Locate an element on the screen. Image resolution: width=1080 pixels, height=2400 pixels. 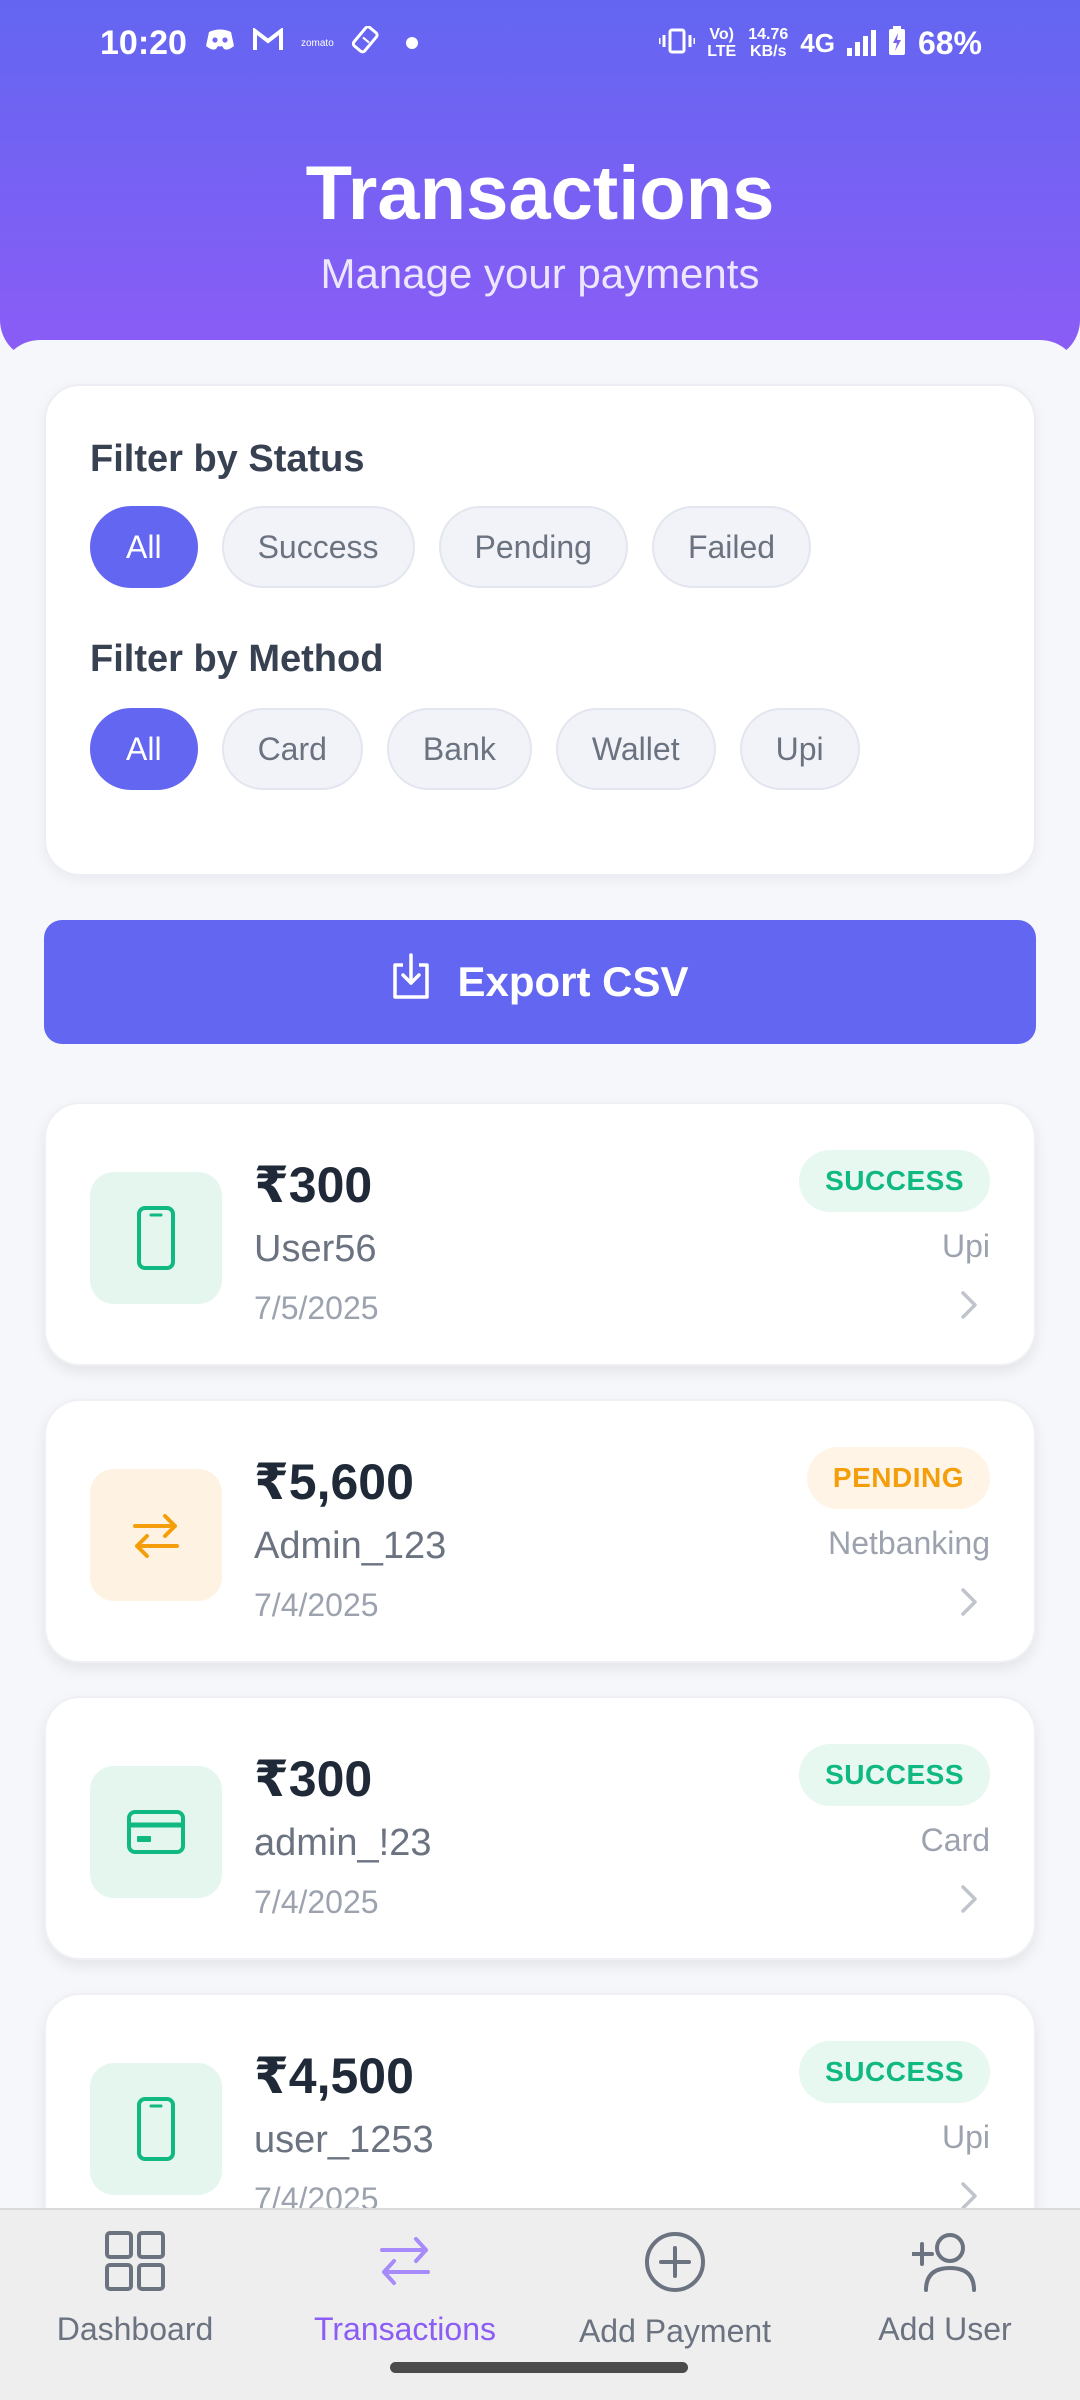
method-chip-all: All is located at coordinates (144, 749).